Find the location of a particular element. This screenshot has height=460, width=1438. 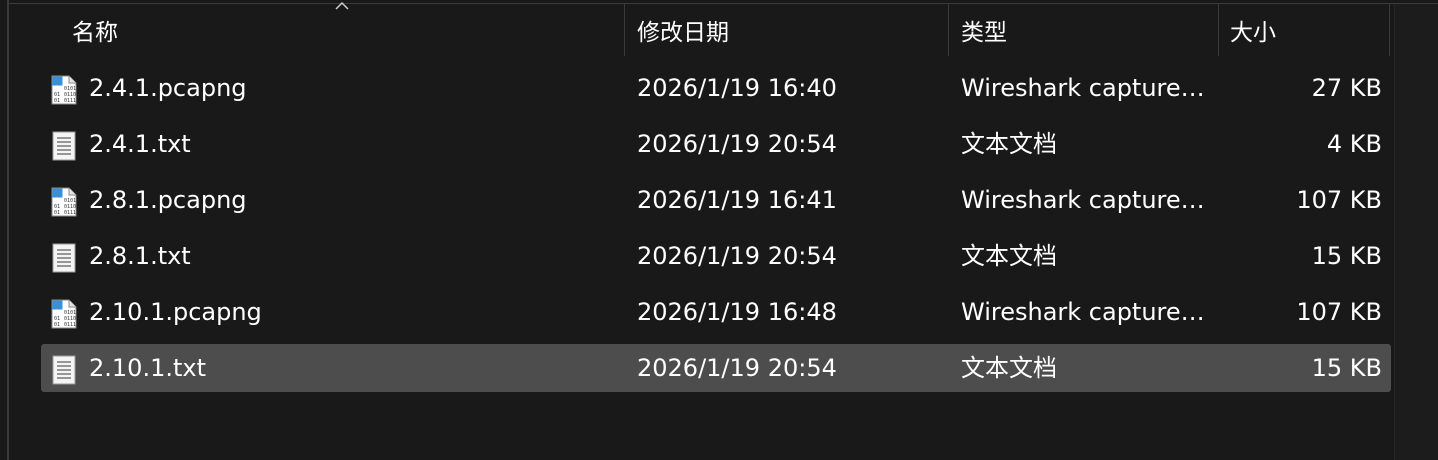

file-size: 27 KB is located at coordinates (1346, 88).